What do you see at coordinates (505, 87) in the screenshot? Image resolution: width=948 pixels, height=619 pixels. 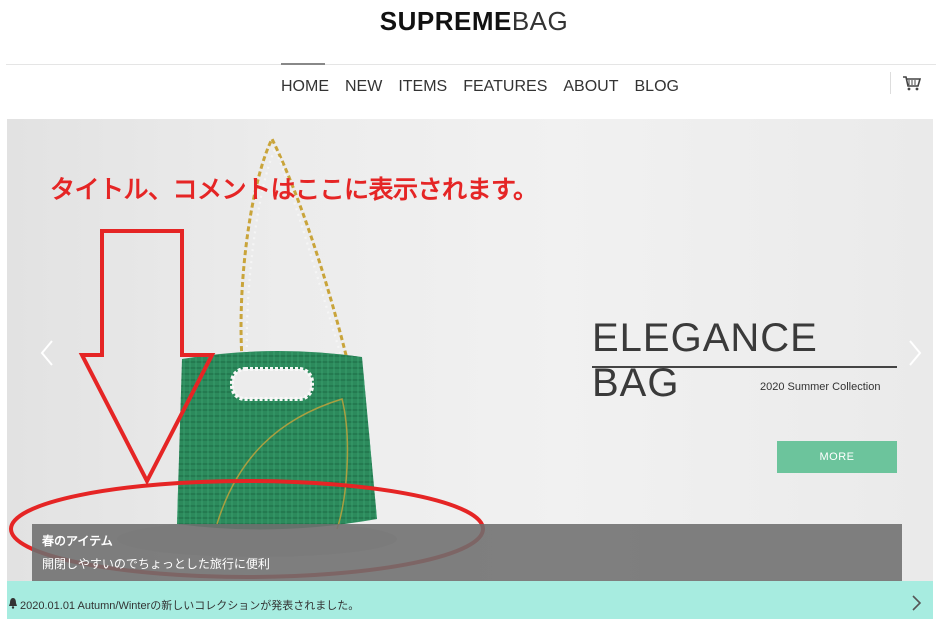 I see `nav-item-features: FEATURES` at bounding box center [505, 87].